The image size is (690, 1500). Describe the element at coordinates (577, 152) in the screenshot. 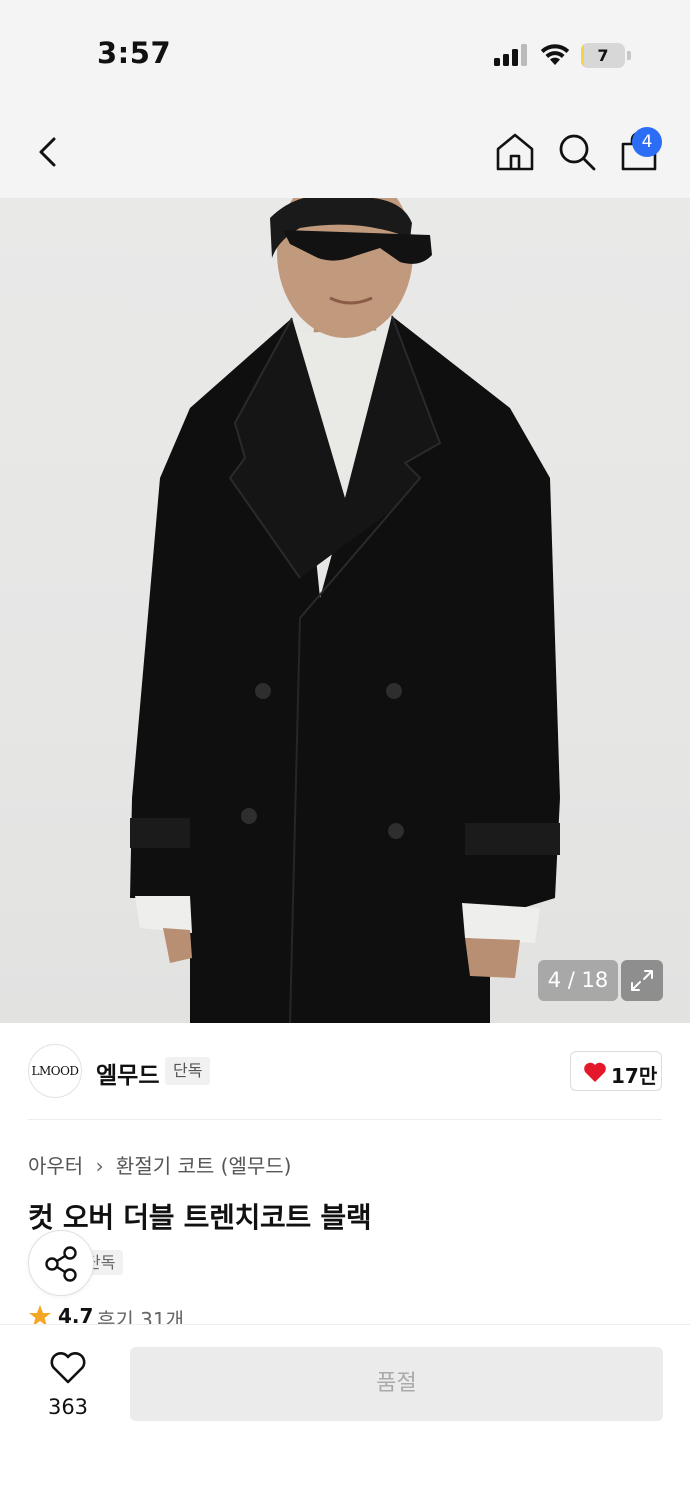

I see `search-icon` at that location.